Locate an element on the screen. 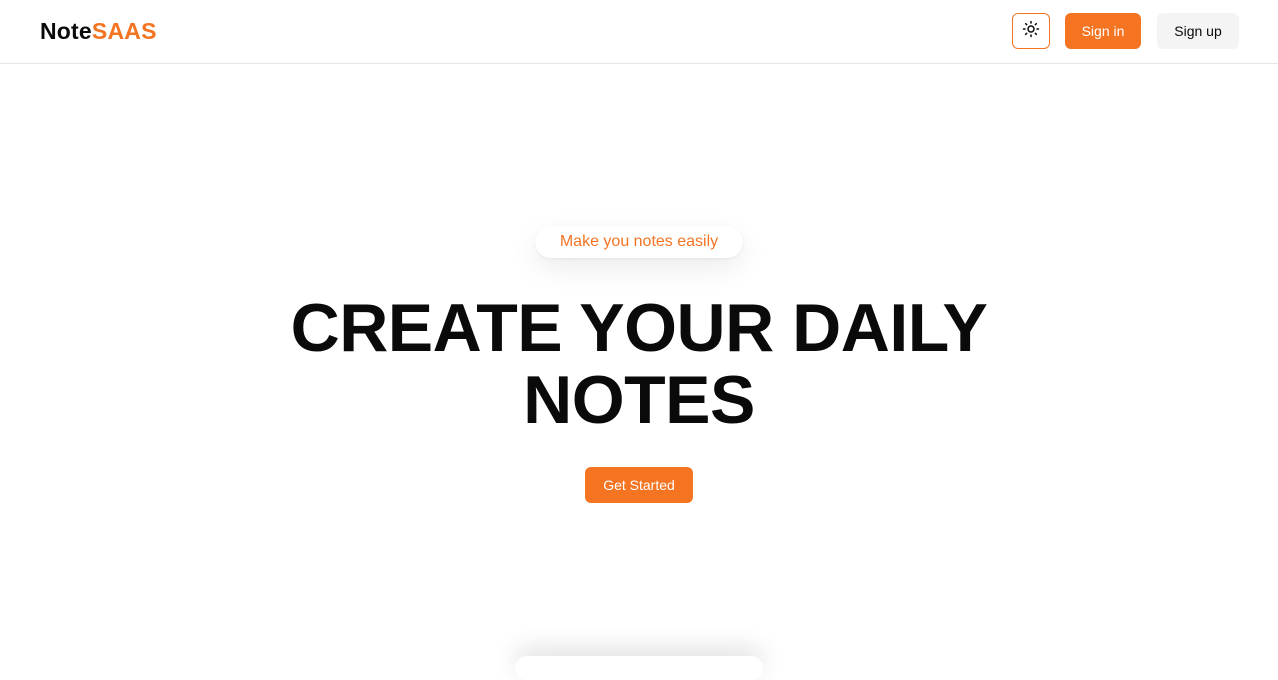  hero-title: CREATE YOUR DAILY NOTES is located at coordinates (639, 364).